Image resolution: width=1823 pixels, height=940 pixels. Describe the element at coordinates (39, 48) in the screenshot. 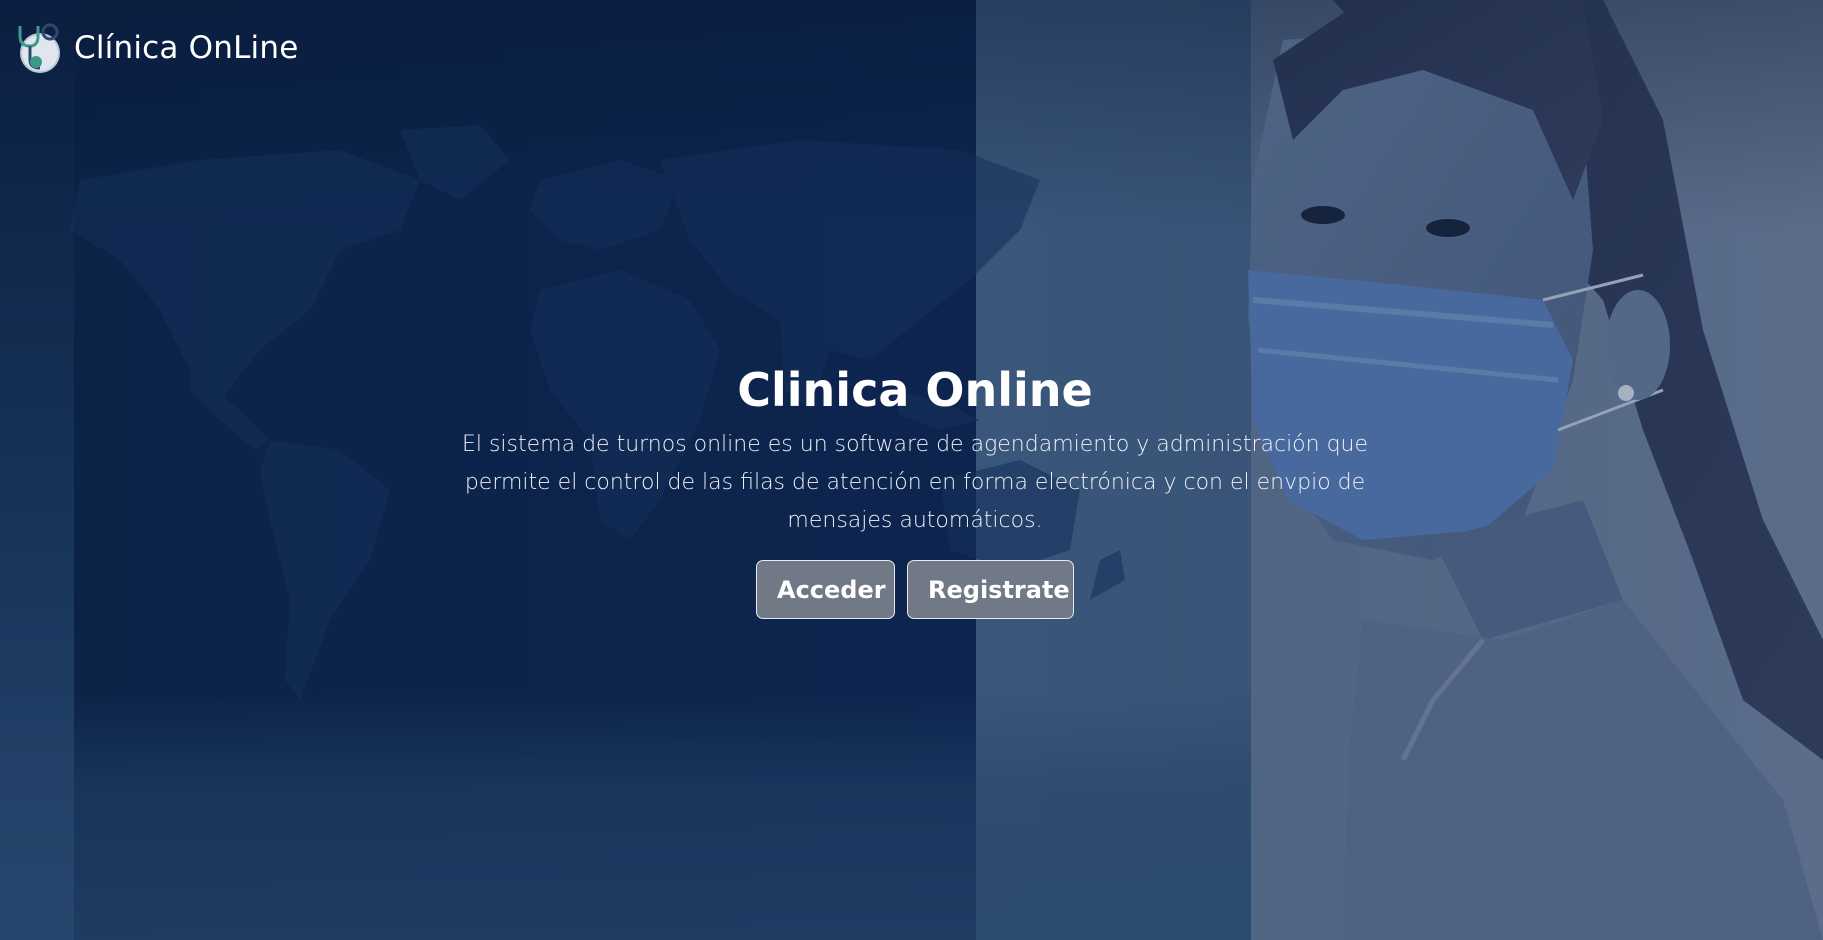

I see `stethoscope-icon` at that location.